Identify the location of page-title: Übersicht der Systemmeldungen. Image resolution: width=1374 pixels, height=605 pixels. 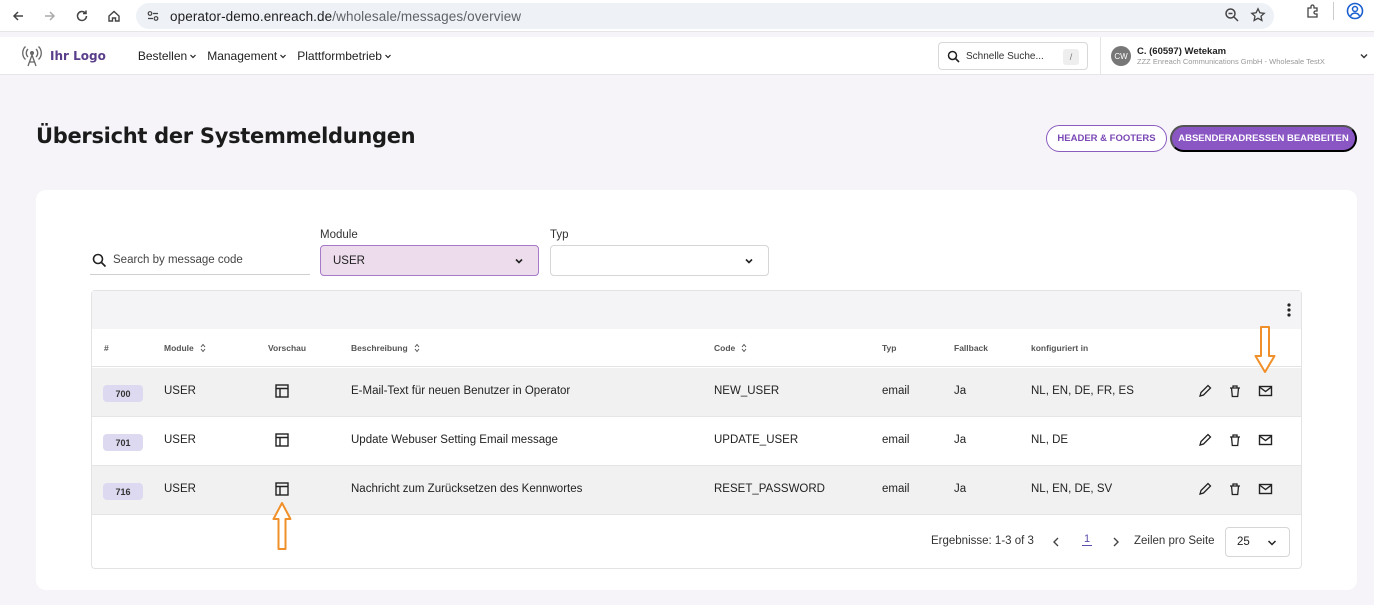
(226, 136).